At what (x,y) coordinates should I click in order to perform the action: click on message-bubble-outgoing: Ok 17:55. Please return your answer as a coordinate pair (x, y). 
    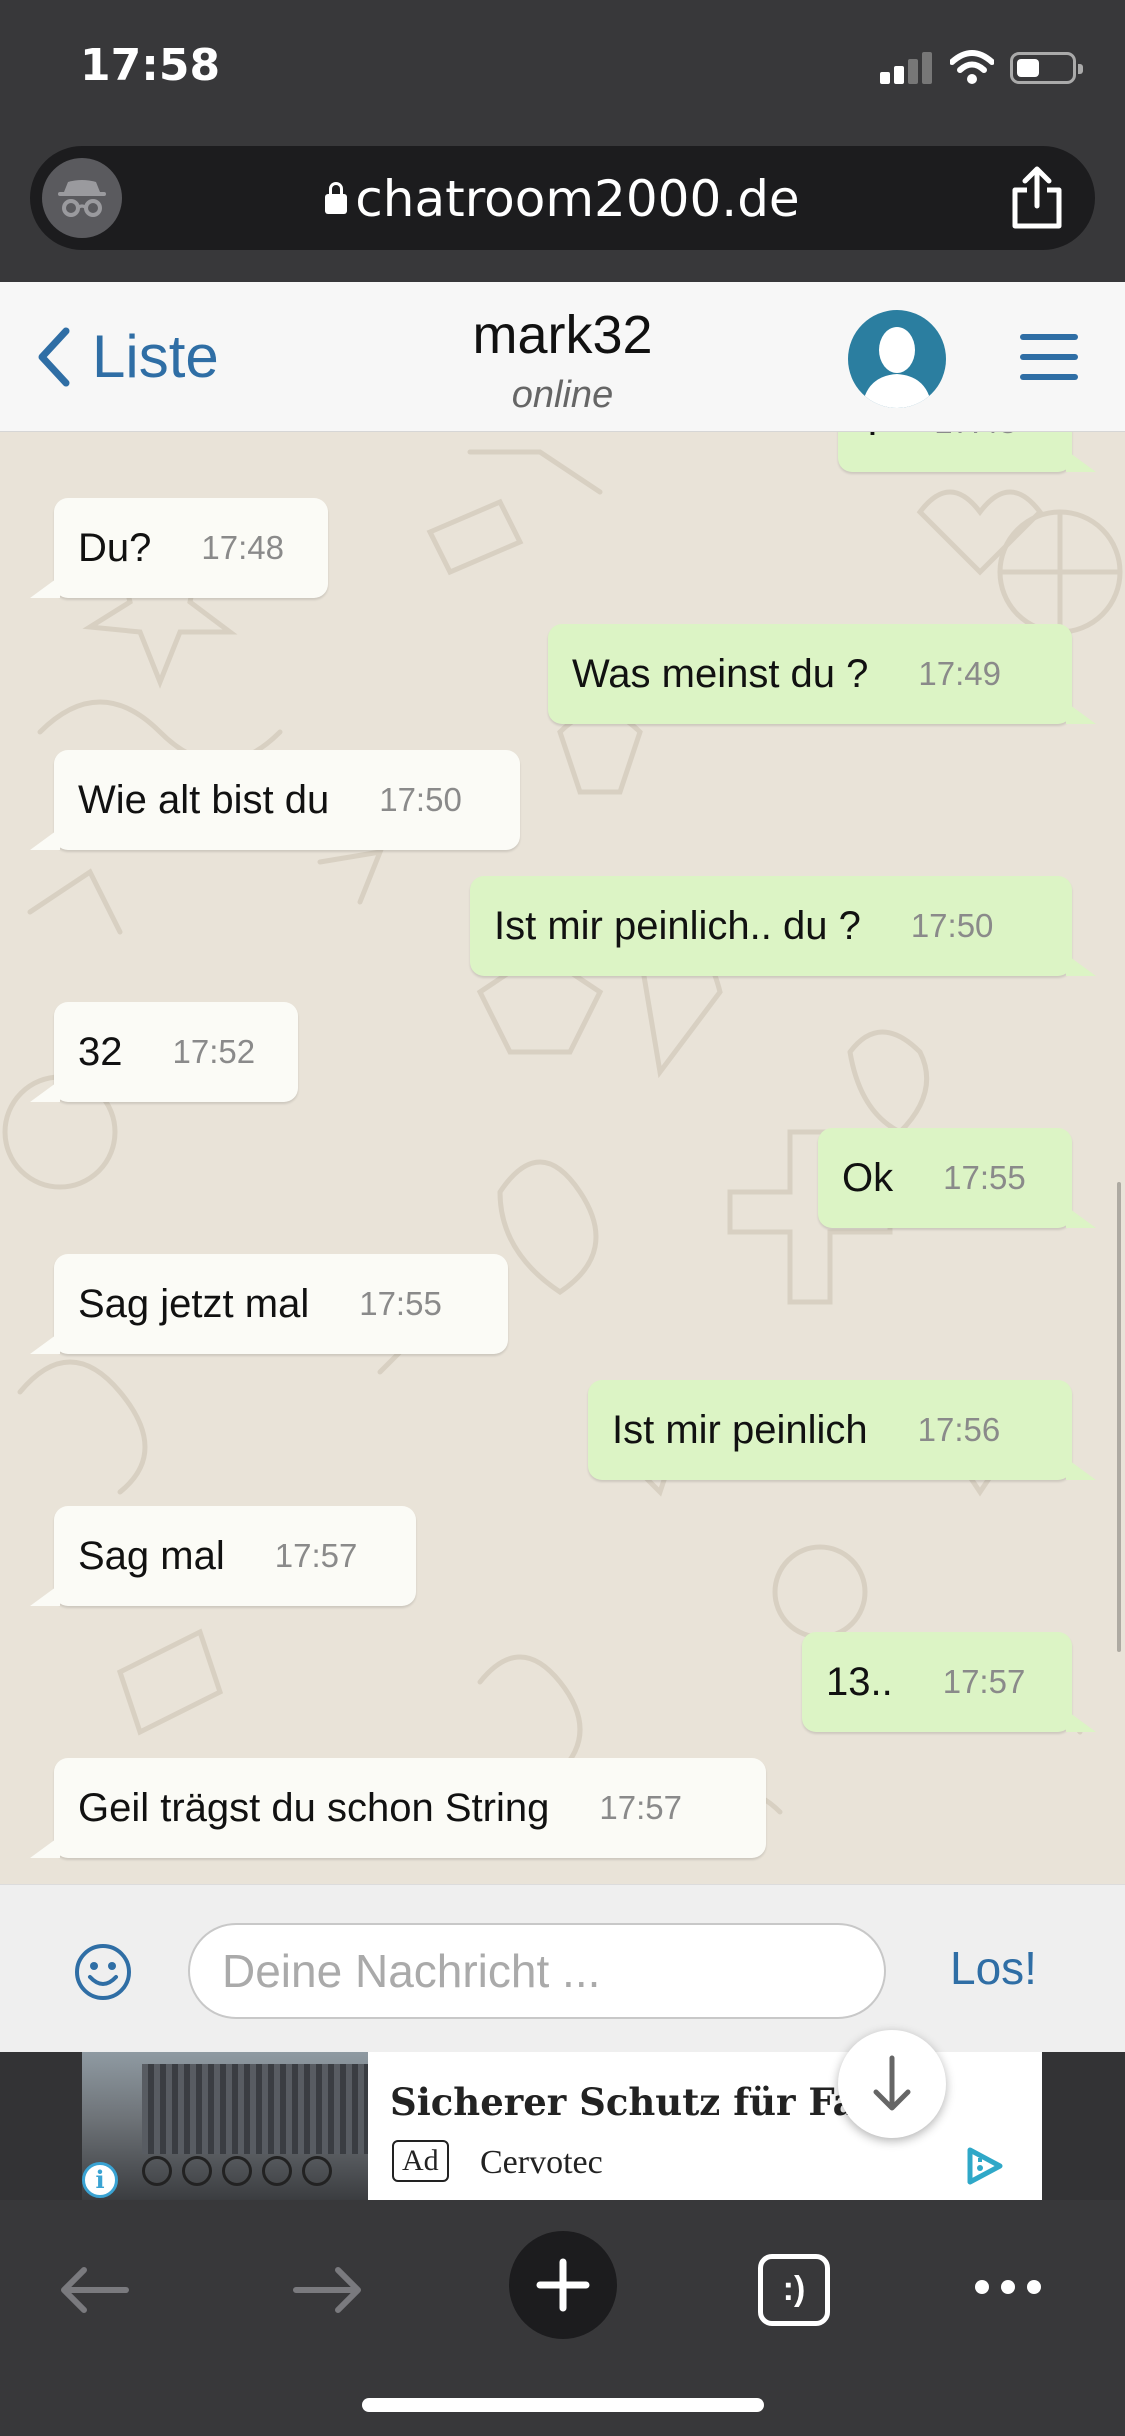
    Looking at the image, I should click on (957, 1178).